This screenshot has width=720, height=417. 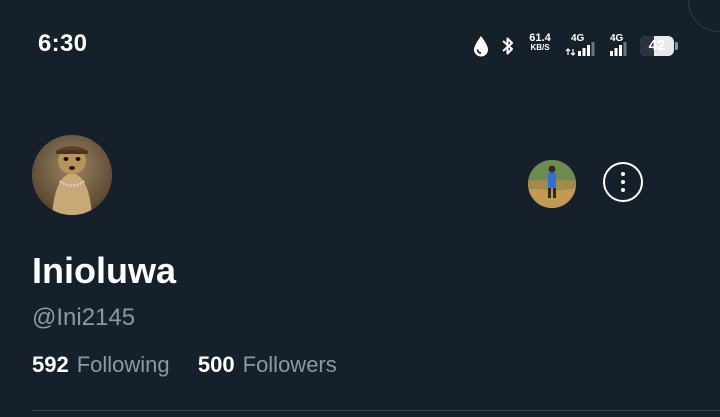 I want to click on profile-name: Inioluwa, so click(x=104, y=270).